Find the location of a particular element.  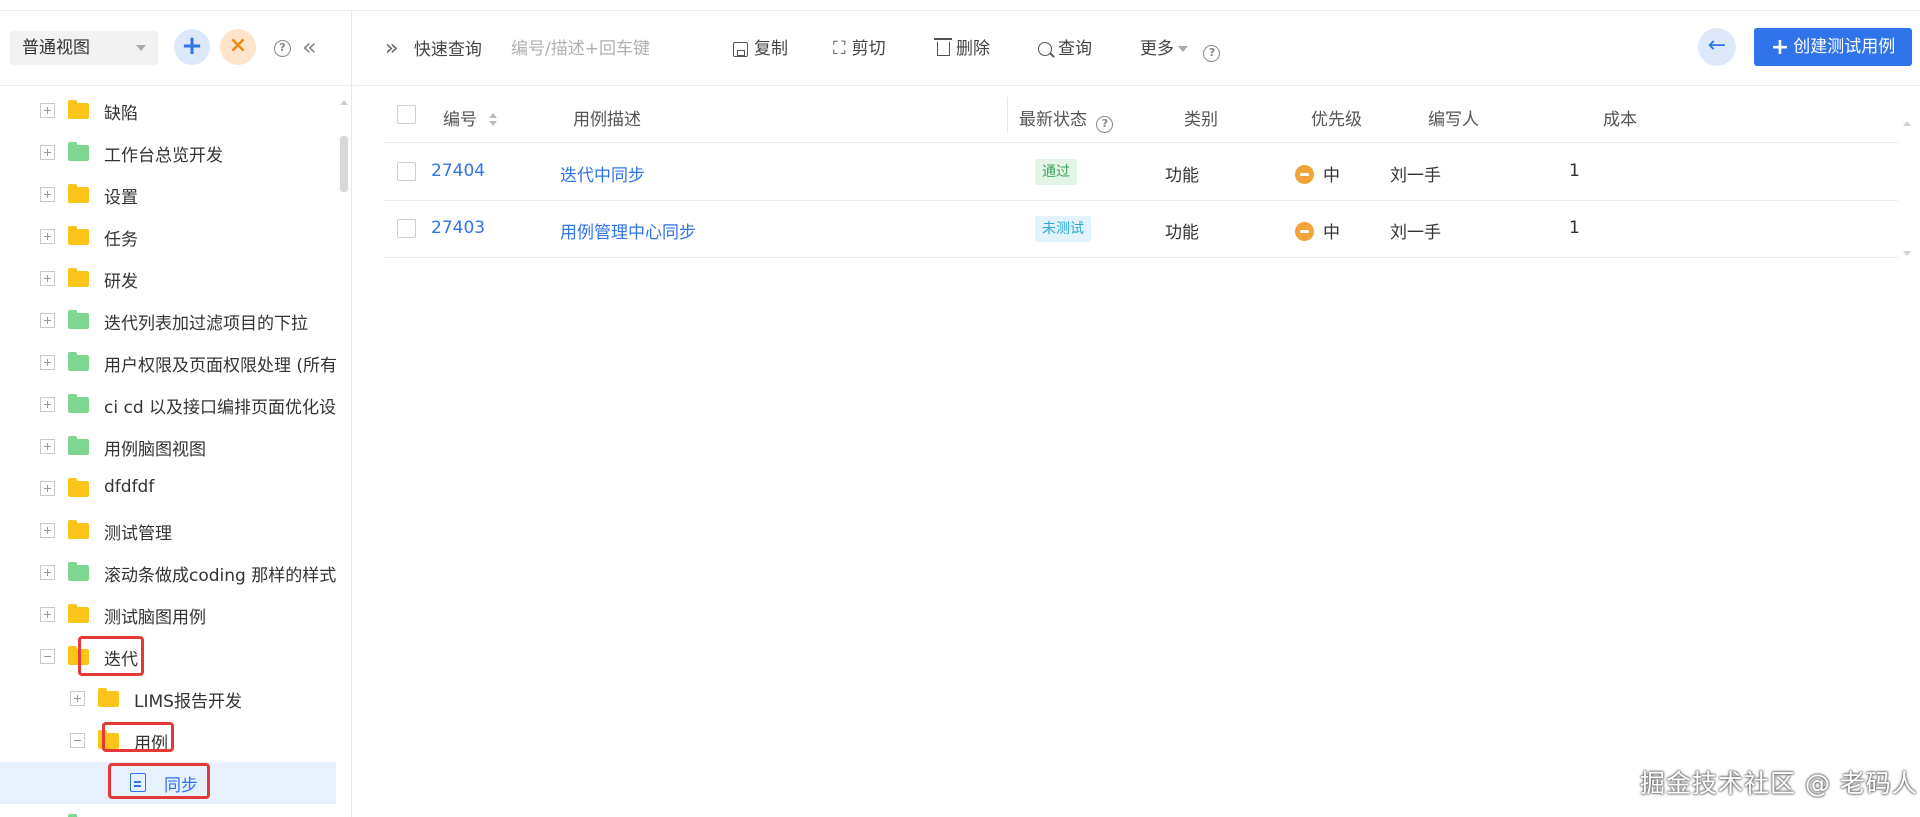

tree-item-label: 工作台总览开发 is located at coordinates (163, 156).